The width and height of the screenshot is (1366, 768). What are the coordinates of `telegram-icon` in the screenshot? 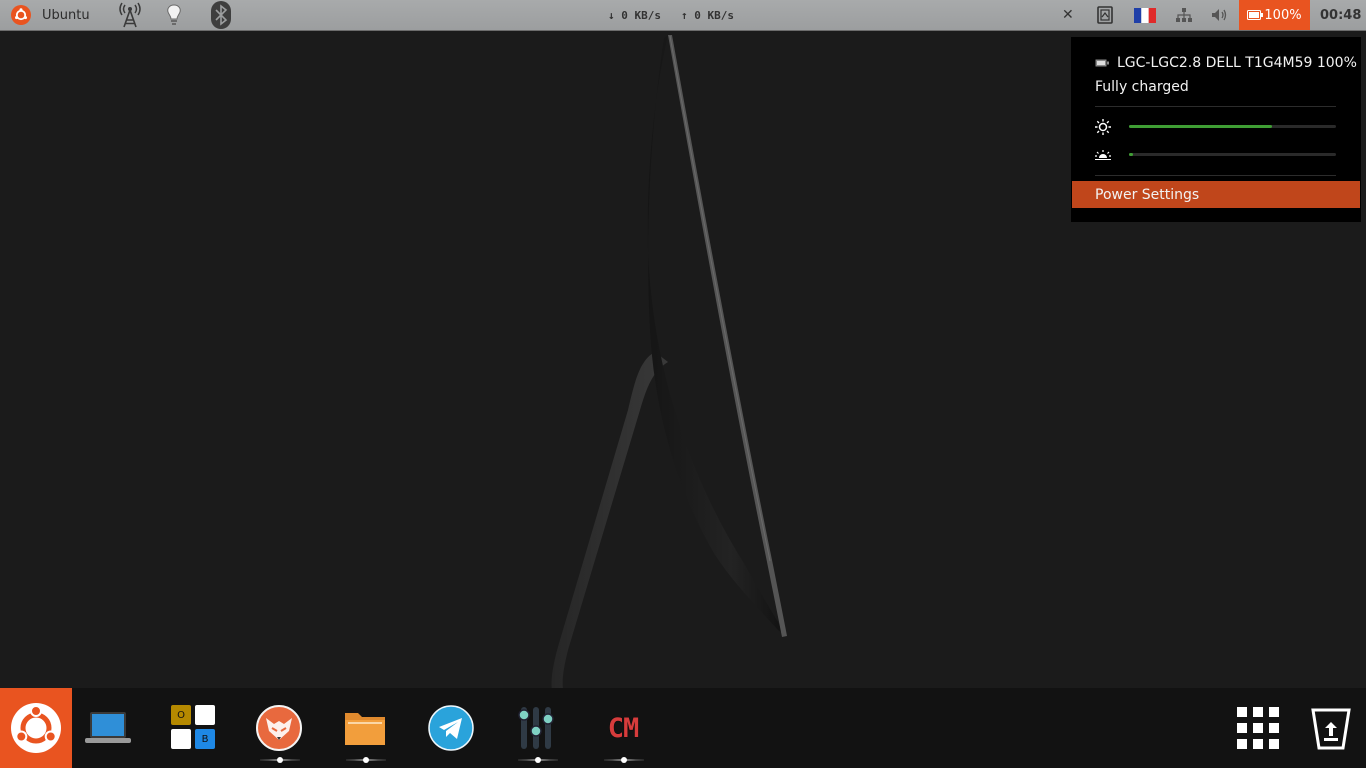 It's located at (451, 728).